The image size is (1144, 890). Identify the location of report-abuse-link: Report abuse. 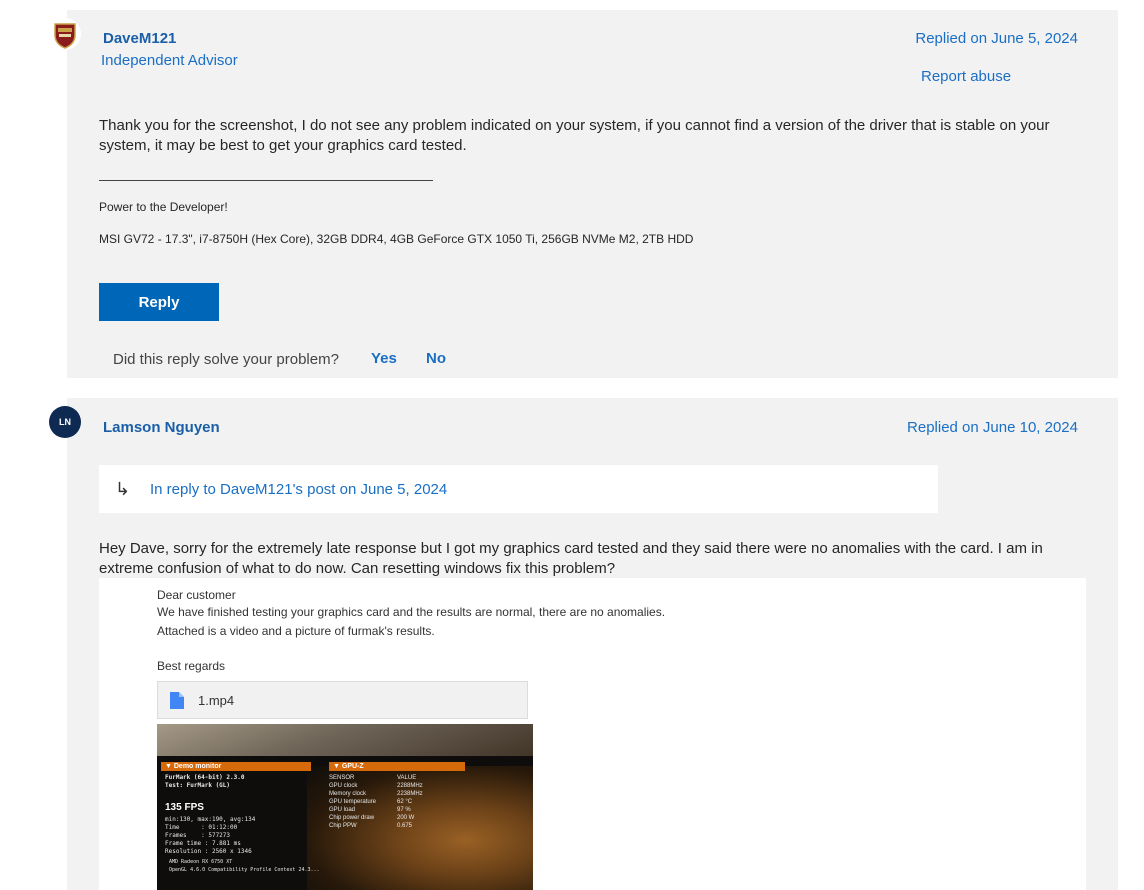
(966, 76).